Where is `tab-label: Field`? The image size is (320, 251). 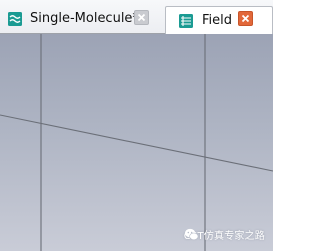
tab-label: Field is located at coordinates (217, 20).